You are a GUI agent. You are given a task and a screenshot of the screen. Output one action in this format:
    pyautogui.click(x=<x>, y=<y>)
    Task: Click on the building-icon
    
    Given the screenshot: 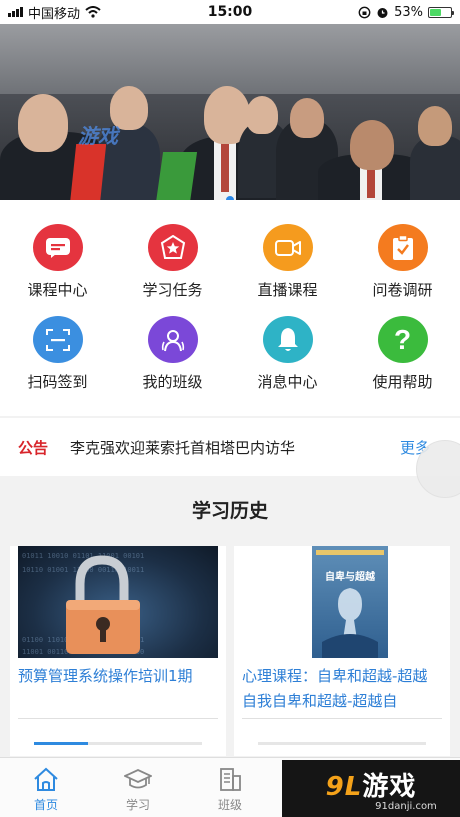 What is the action you would take?
    pyautogui.click(x=230, y=779)
    